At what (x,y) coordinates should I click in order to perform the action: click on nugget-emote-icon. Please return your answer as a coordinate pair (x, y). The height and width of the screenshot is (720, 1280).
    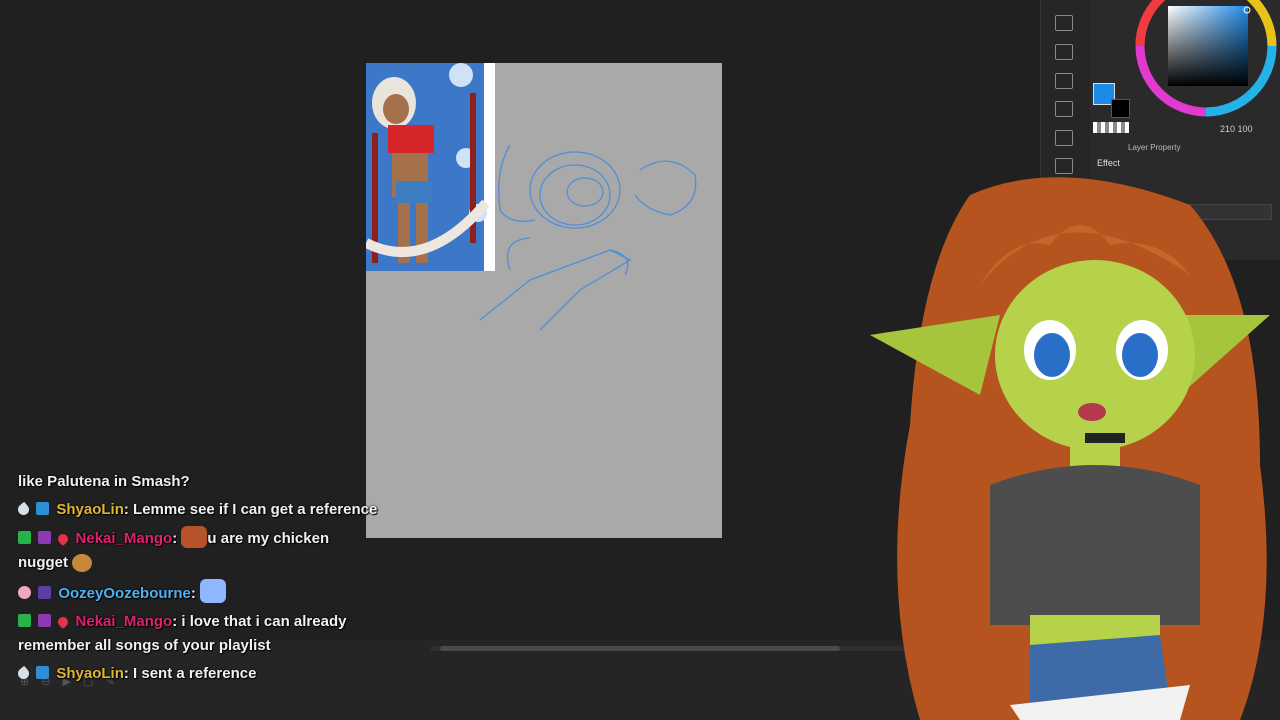
    Looking at the image, I should click on (82, 563).